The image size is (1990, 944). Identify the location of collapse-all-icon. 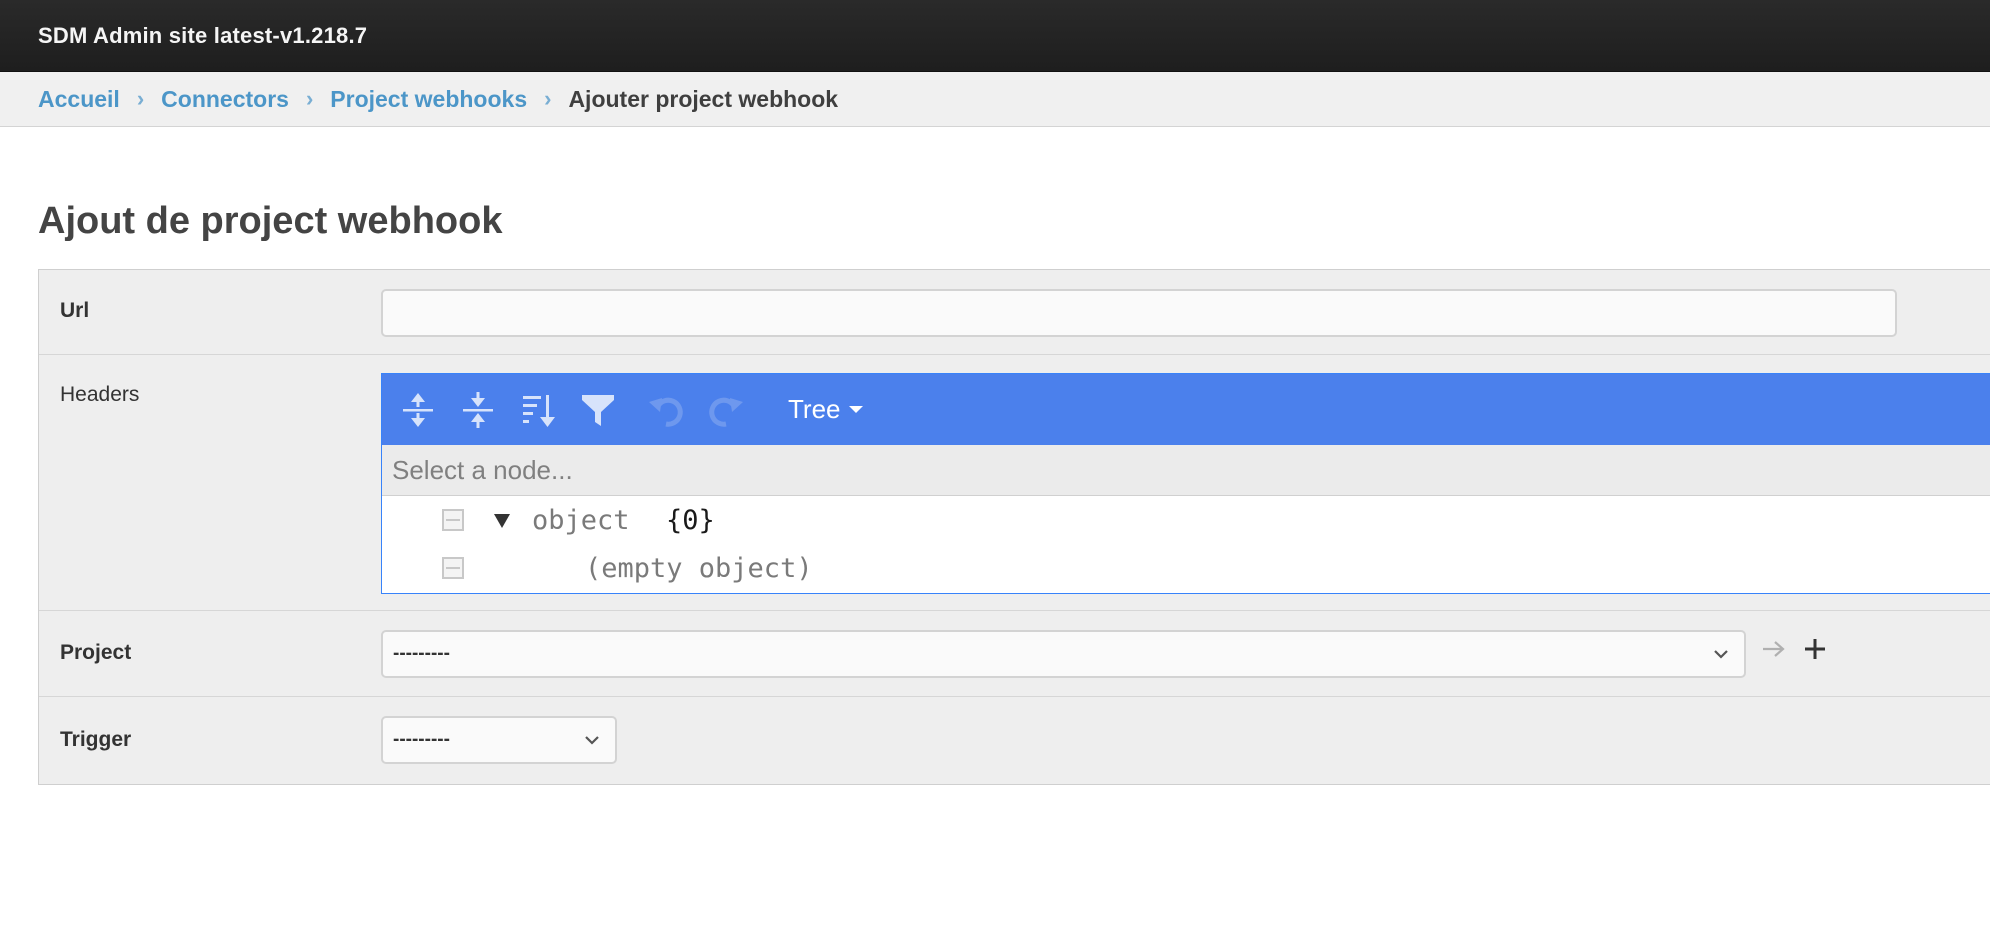
(478, 410).